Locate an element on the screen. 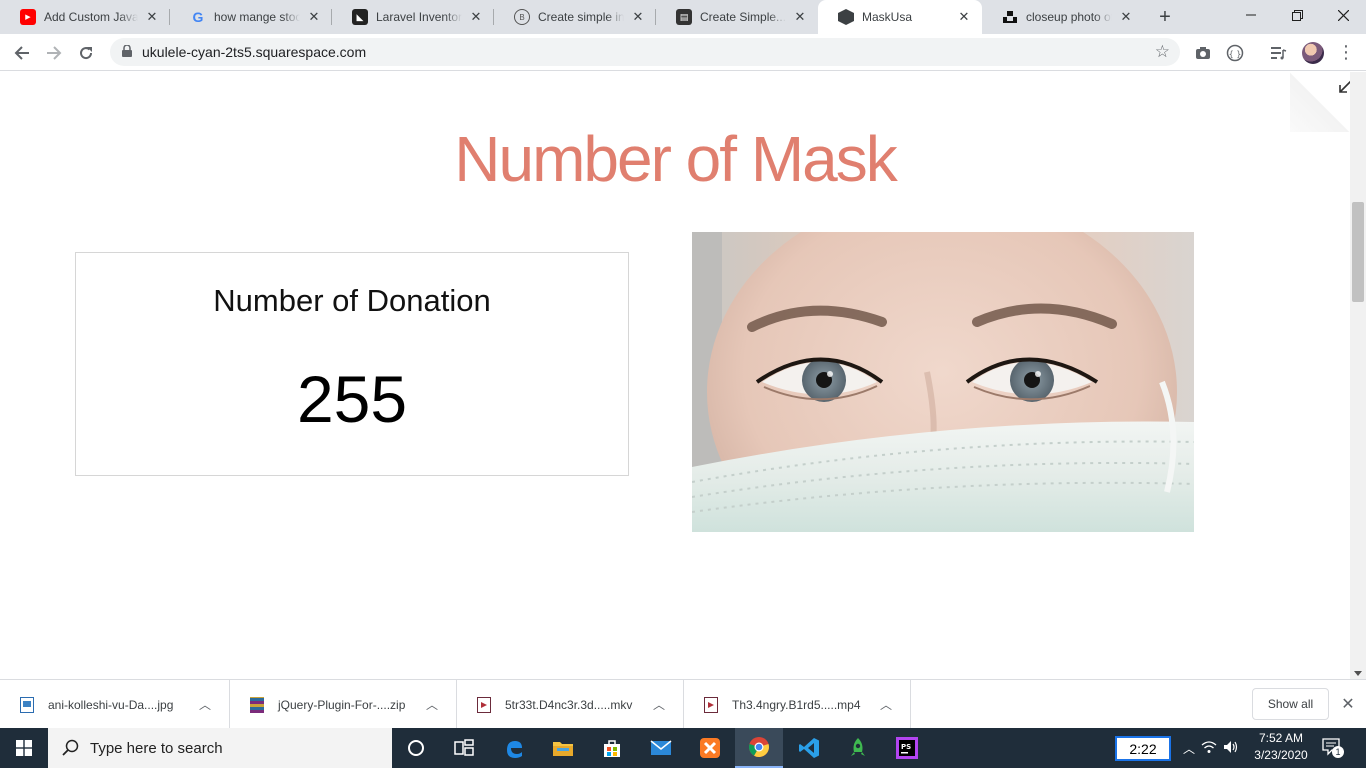 The width and height of the screenshot is (1366, 768). arrow-left-icon is located at coordinates (21, 53).